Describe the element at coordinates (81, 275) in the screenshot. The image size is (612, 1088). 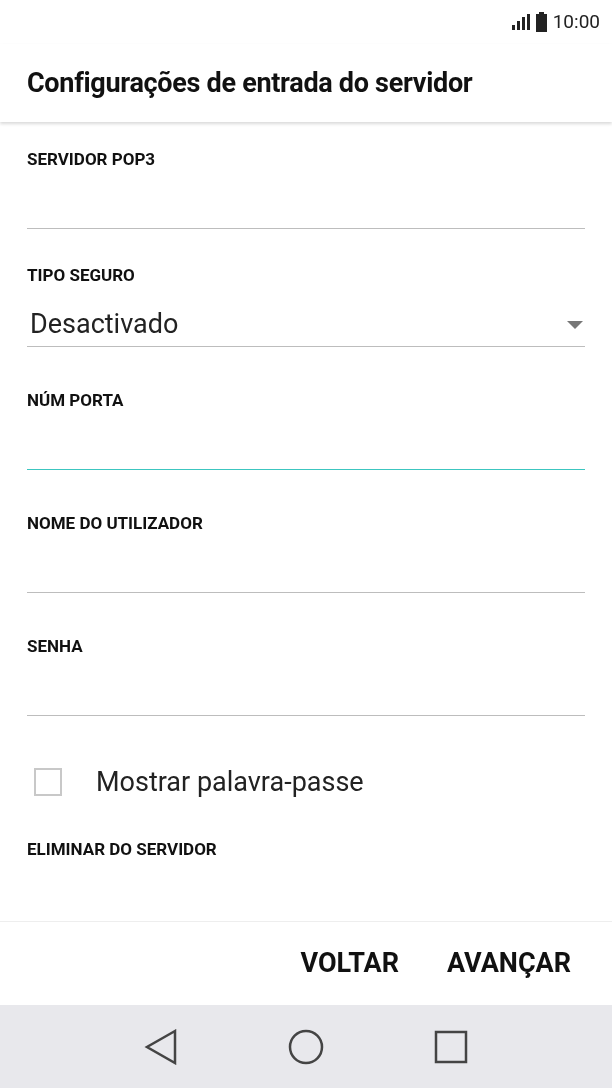
I see `field-label: TIPO SEGURO` at that location.